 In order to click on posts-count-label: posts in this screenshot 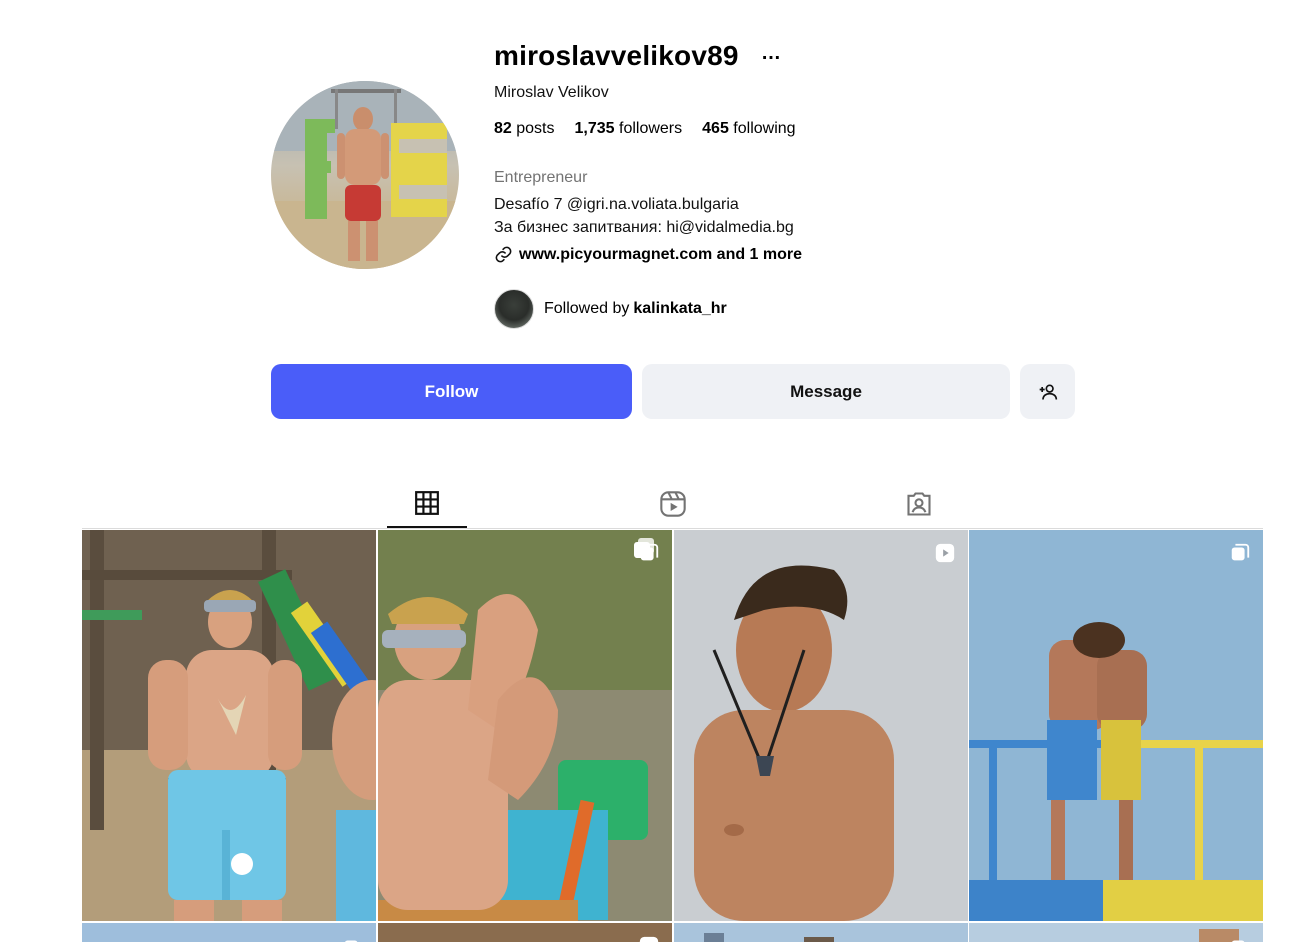, I will do `click(535, 128)`.